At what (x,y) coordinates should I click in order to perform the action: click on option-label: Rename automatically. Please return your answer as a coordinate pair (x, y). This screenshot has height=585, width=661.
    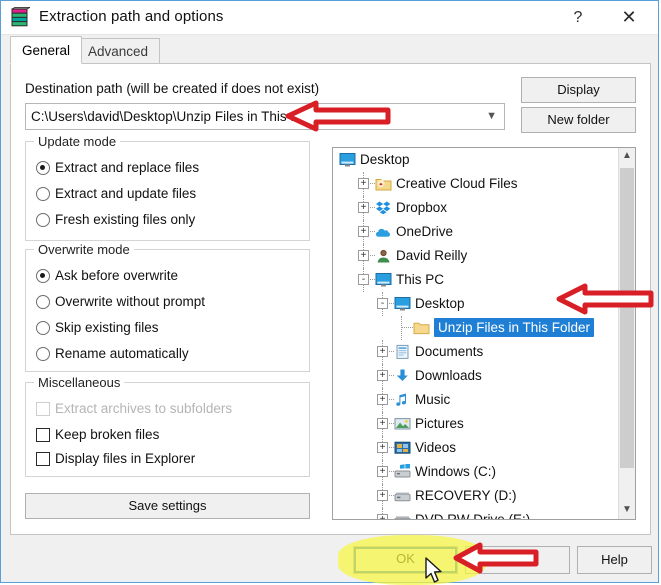
    Looking at the image, I should click on (122, 353).